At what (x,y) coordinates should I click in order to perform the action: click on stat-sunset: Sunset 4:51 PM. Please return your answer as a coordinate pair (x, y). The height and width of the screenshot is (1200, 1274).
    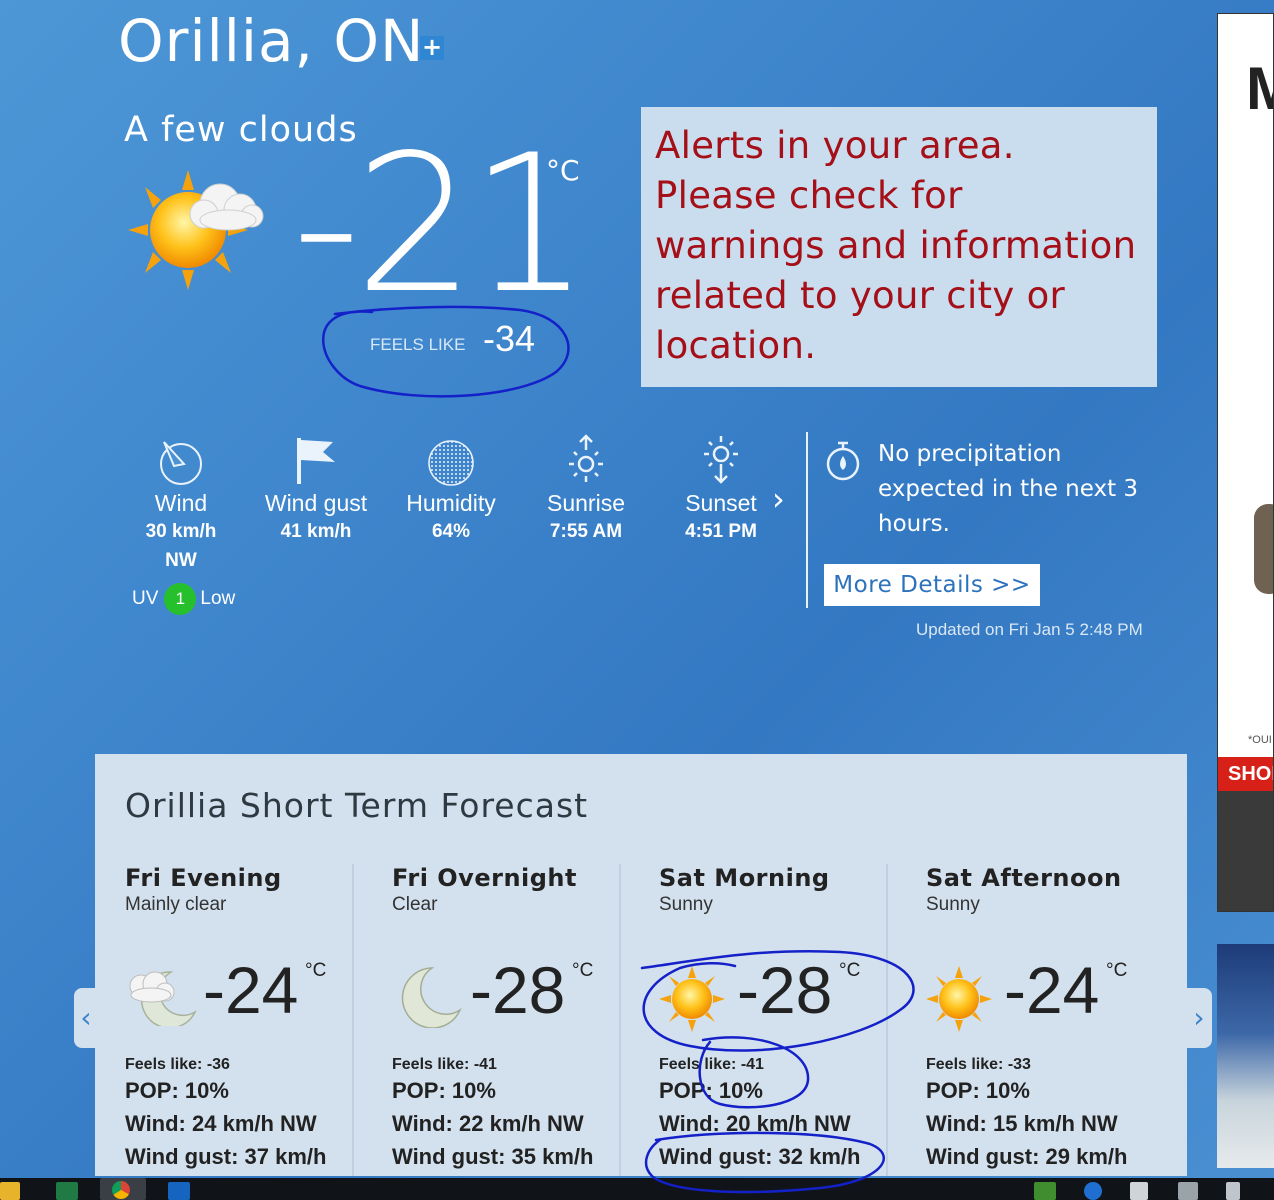
    Looking at the image, I should click on (721, 487).